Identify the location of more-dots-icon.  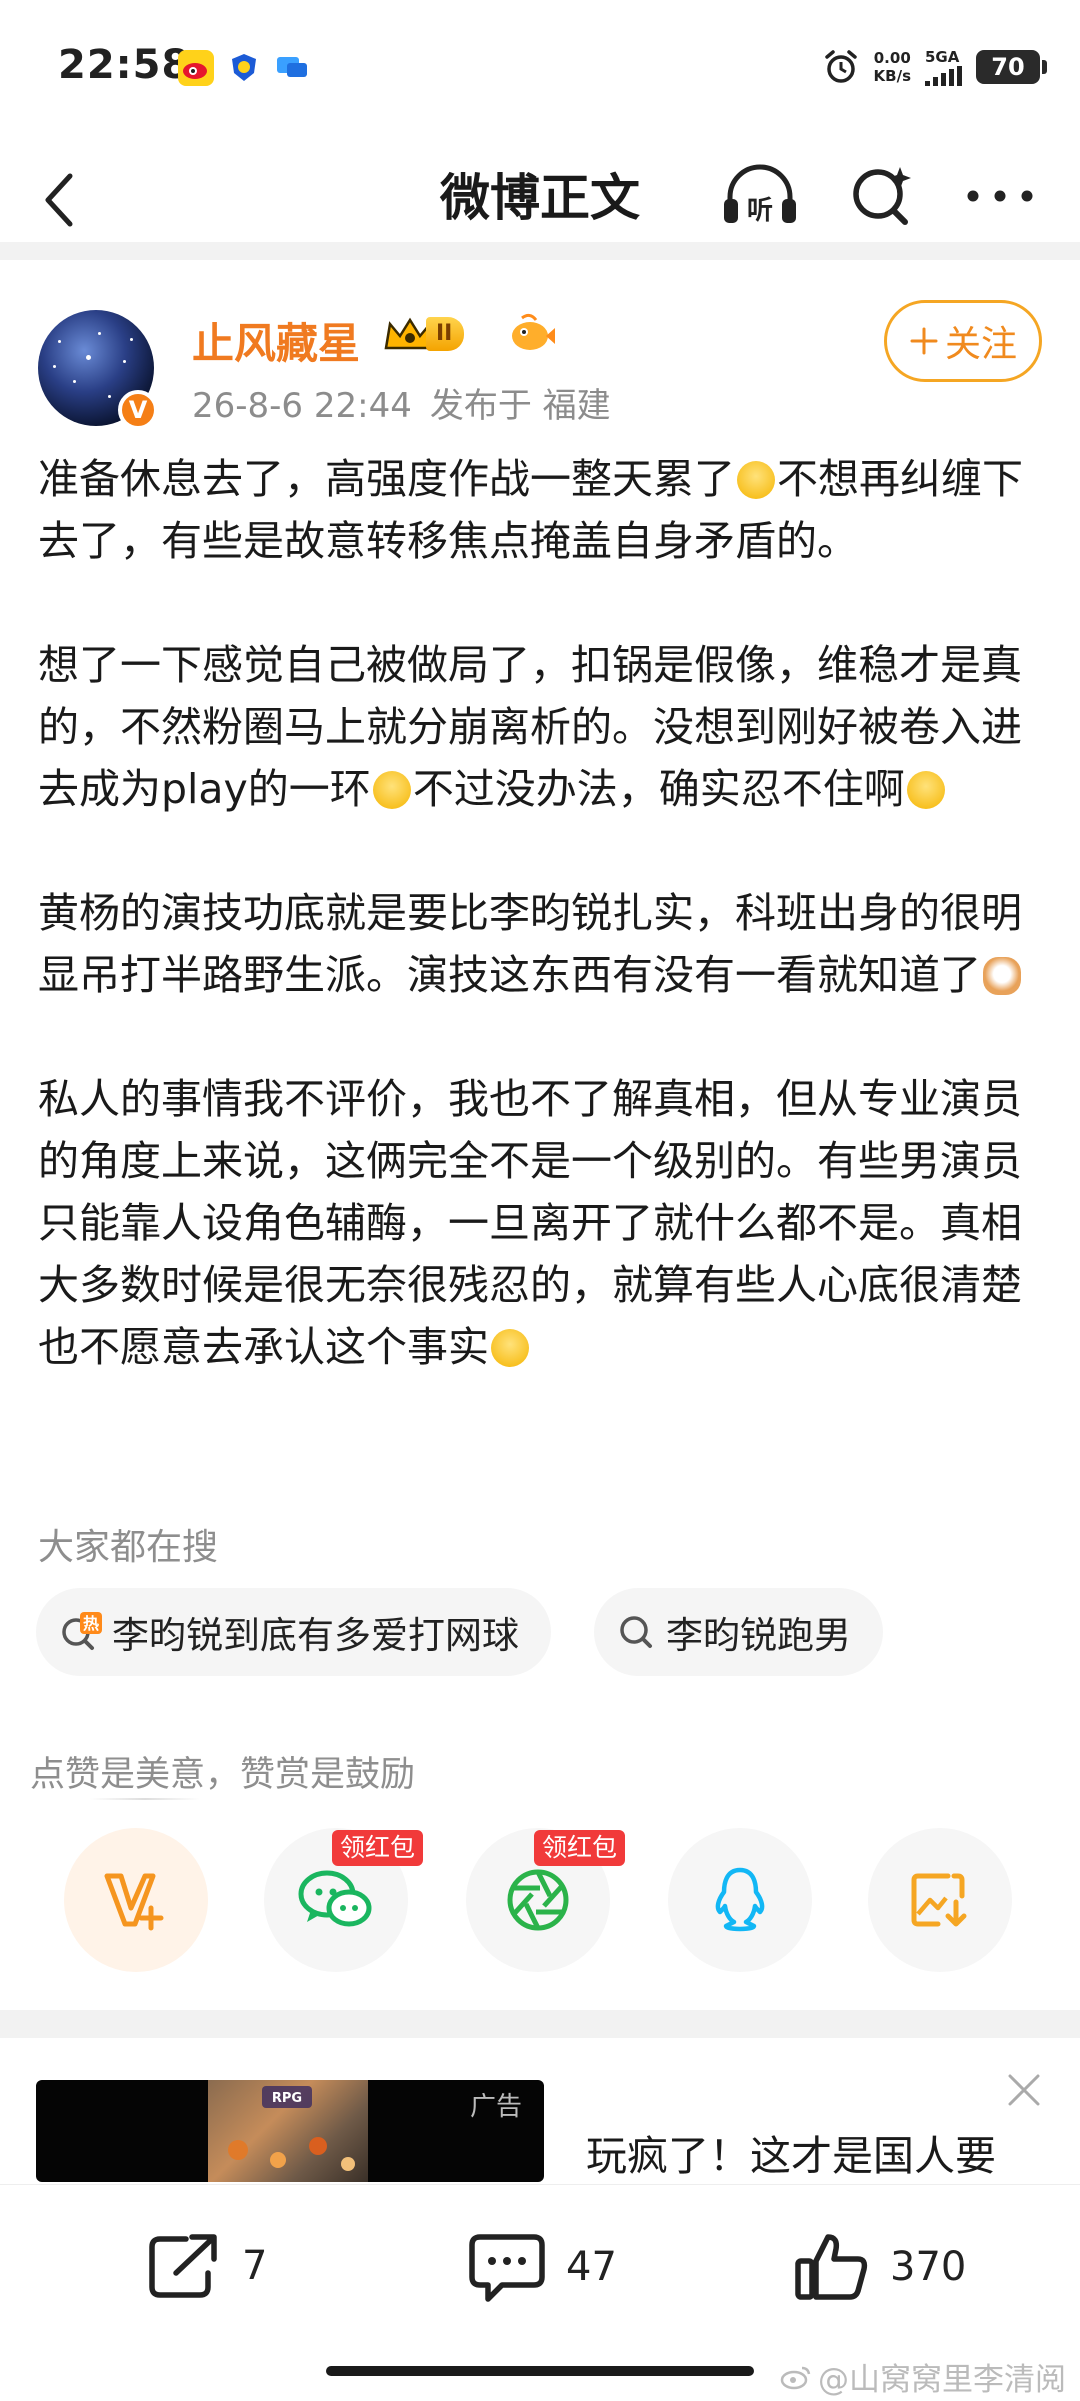
(1000, 196).